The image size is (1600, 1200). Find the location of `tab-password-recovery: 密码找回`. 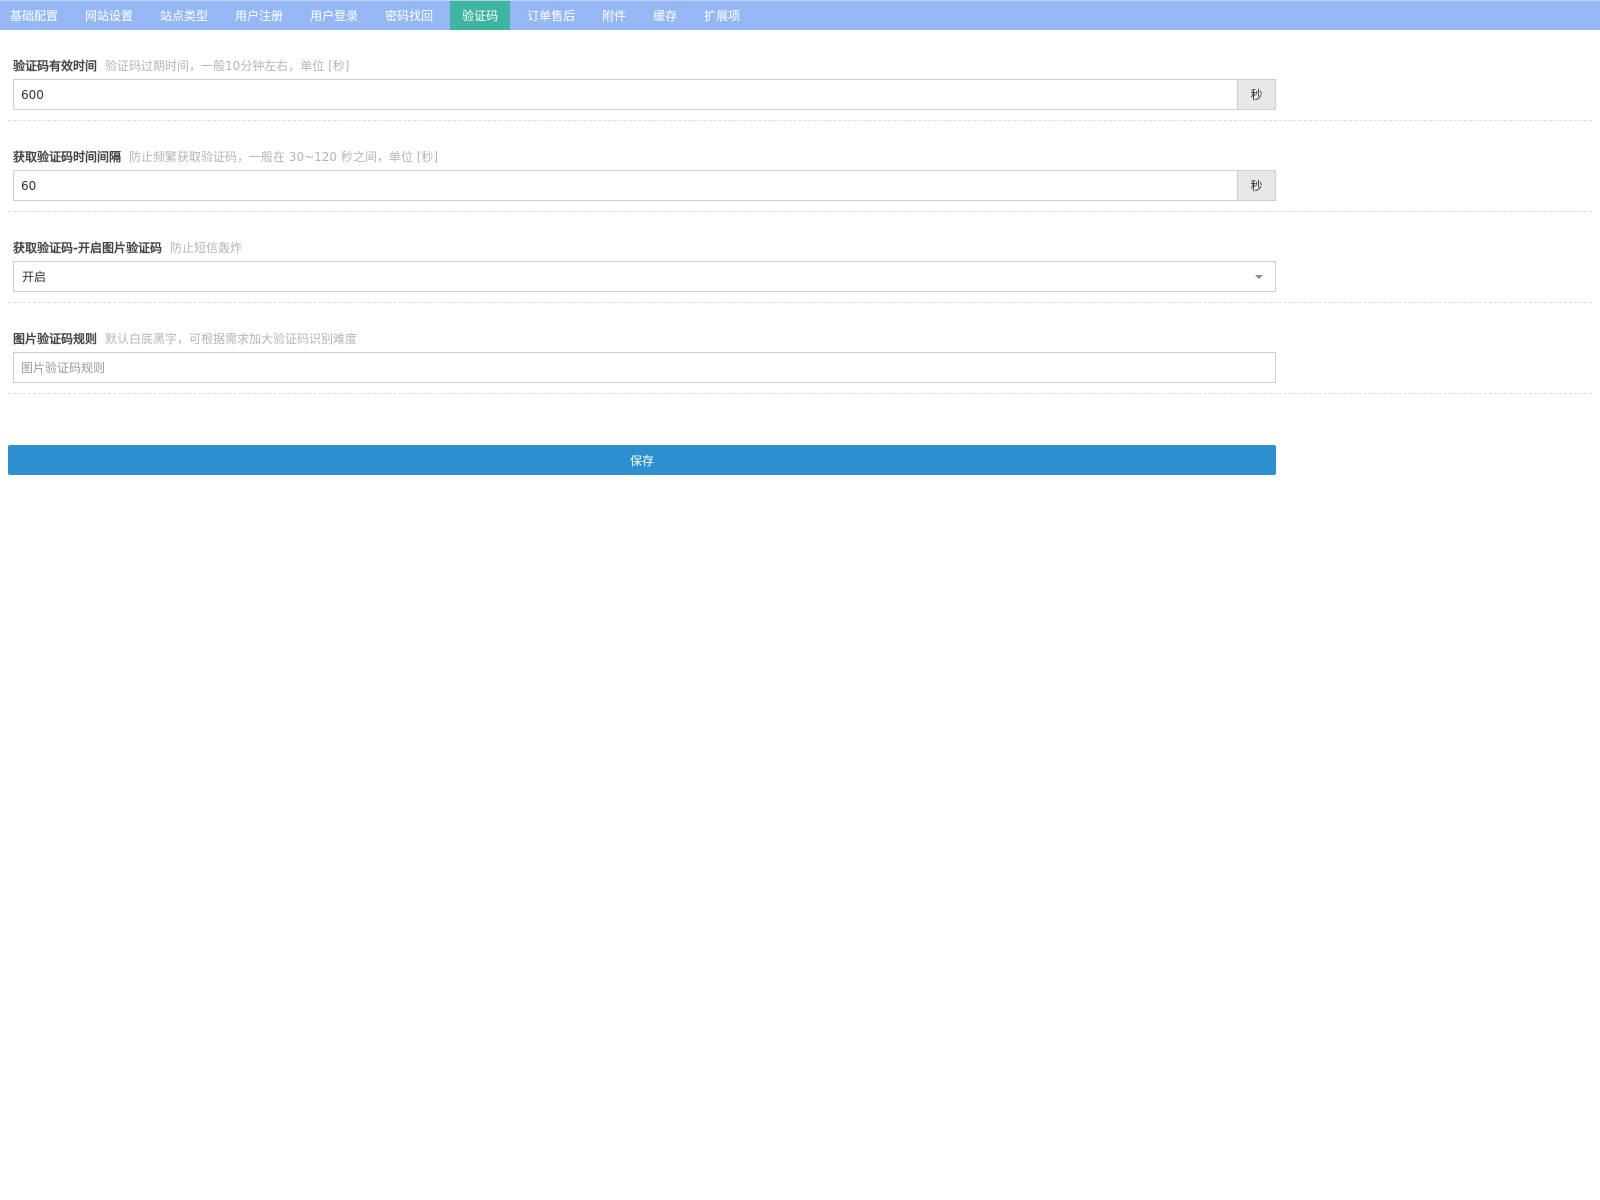

tab-password-recovery: 密码找回 is located at coordinates (409, 15).